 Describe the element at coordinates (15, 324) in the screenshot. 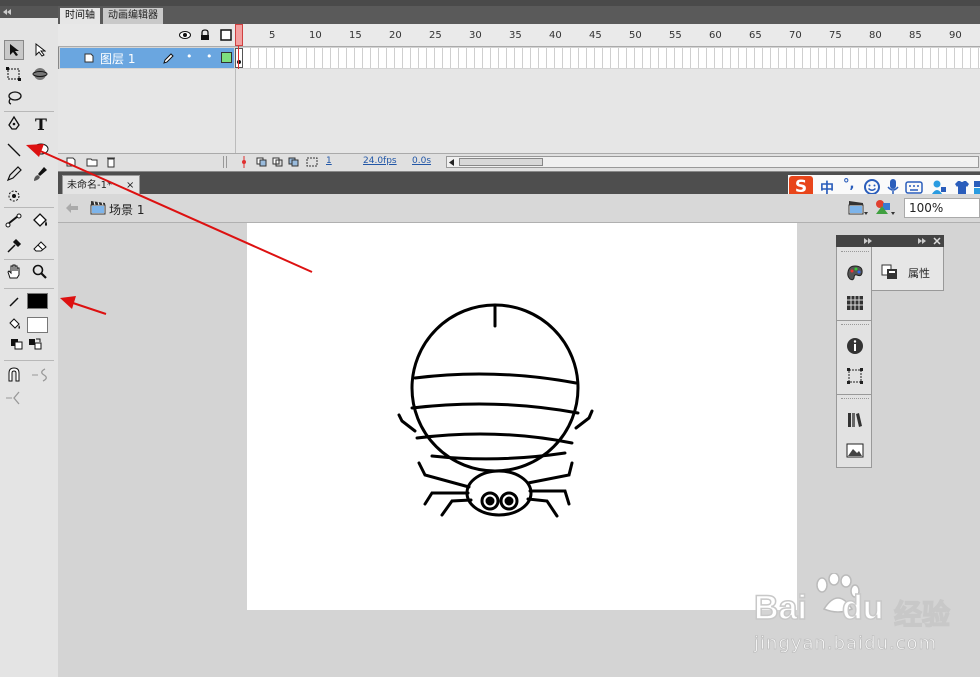

I see `fill-color-bucket-icon` at that location.